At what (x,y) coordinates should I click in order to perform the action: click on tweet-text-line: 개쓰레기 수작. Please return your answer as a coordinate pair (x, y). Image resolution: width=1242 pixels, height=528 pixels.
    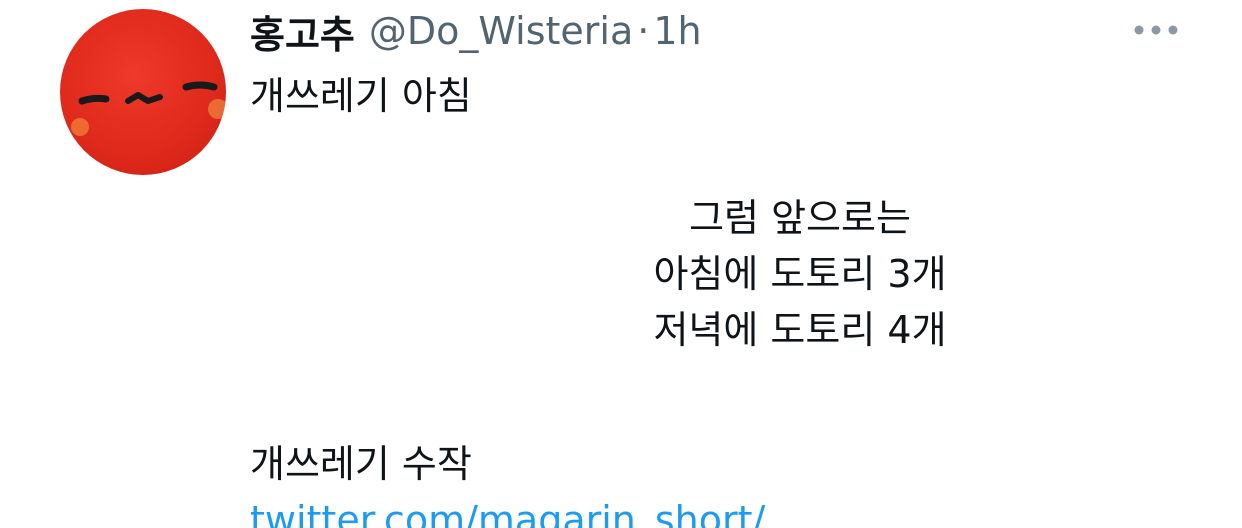
    Looking at the image, I should click on (361, 464).